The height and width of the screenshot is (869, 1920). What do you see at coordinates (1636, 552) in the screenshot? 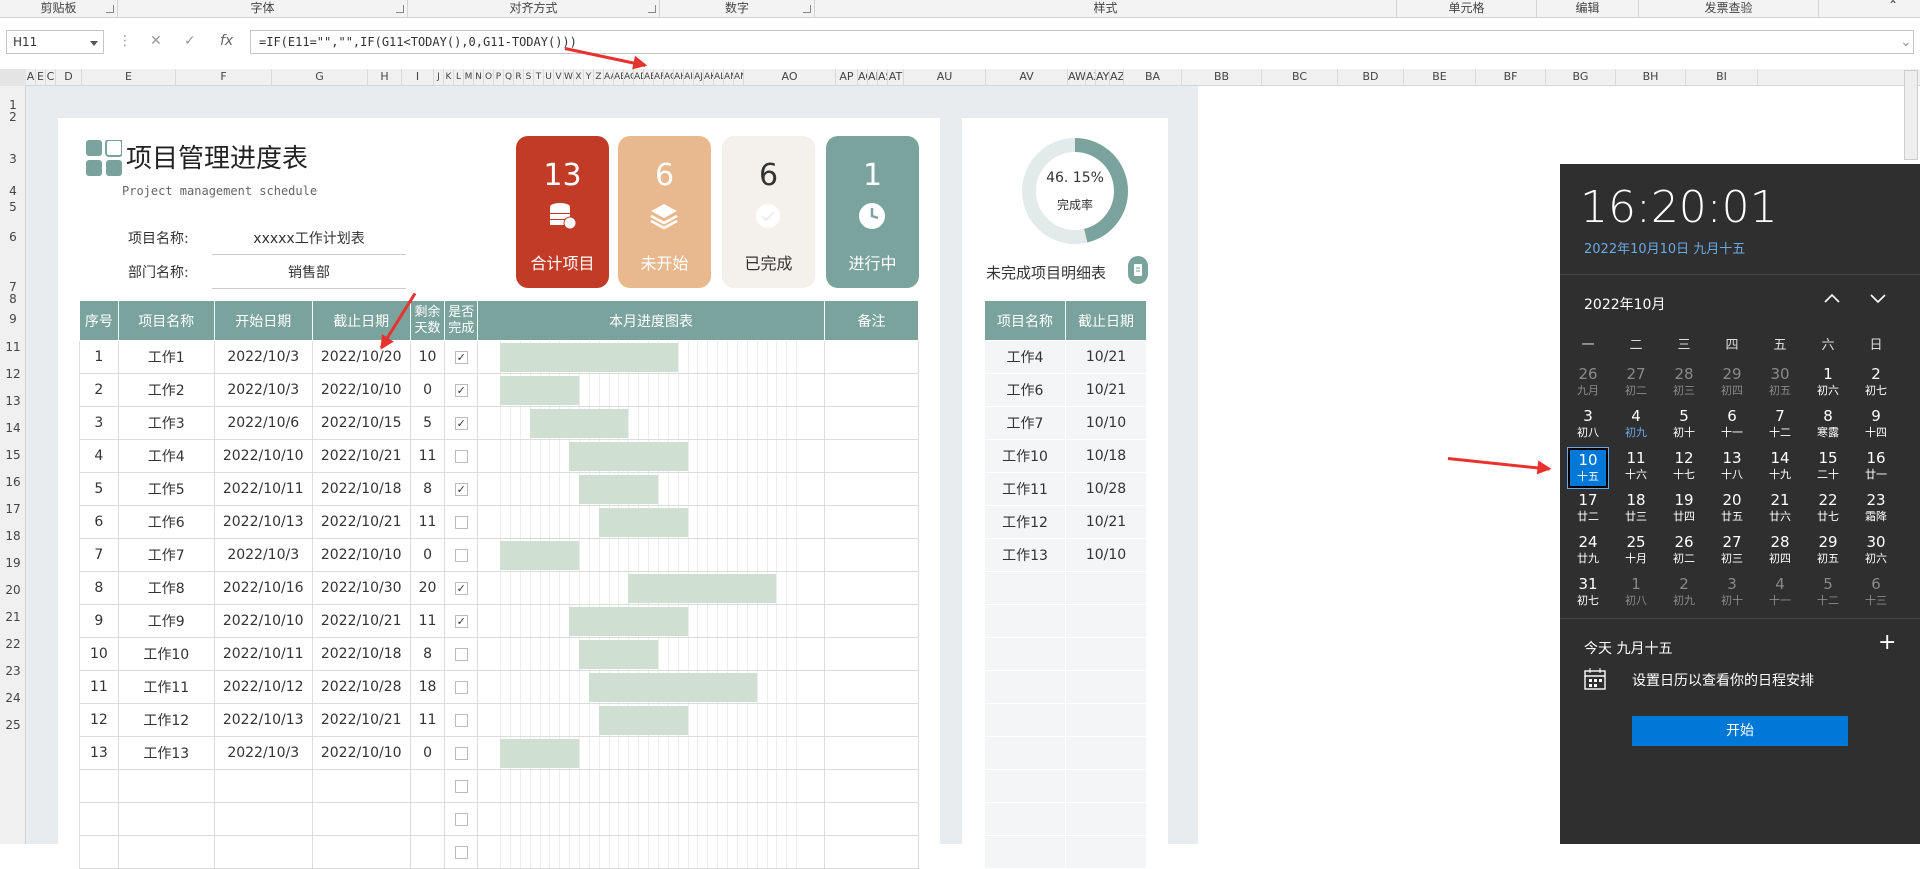
I see `calendar-day: 25 十月` at bounding box center [1636, 552].